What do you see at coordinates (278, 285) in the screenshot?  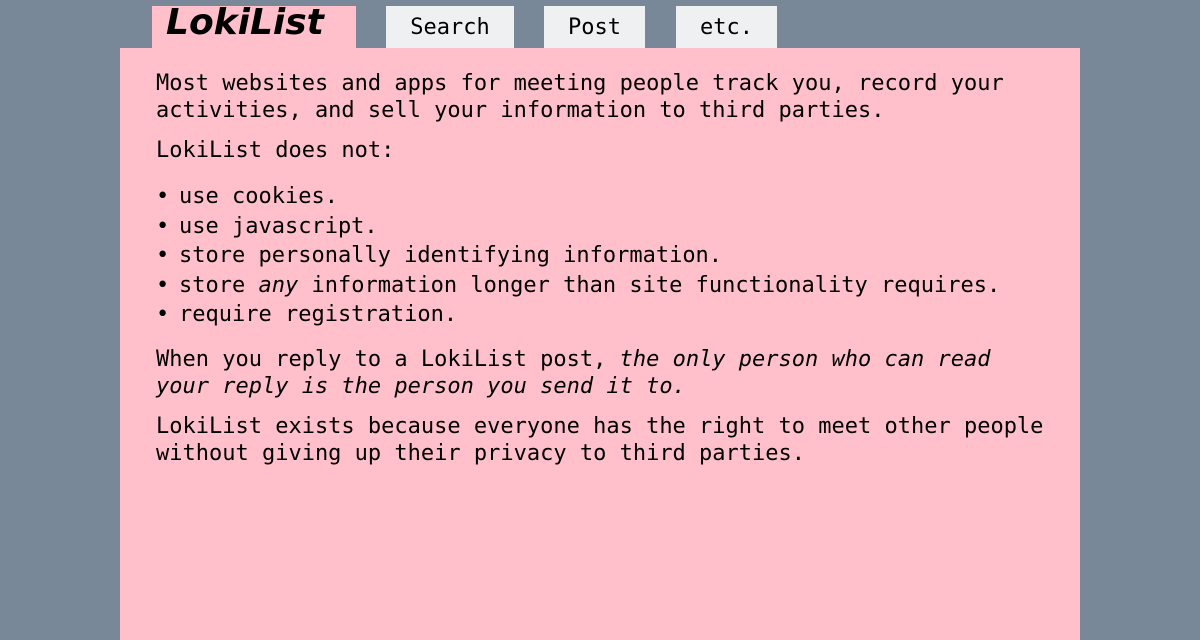 I see `feature-retention-emphasis: any` at bounding box center [278, 285].